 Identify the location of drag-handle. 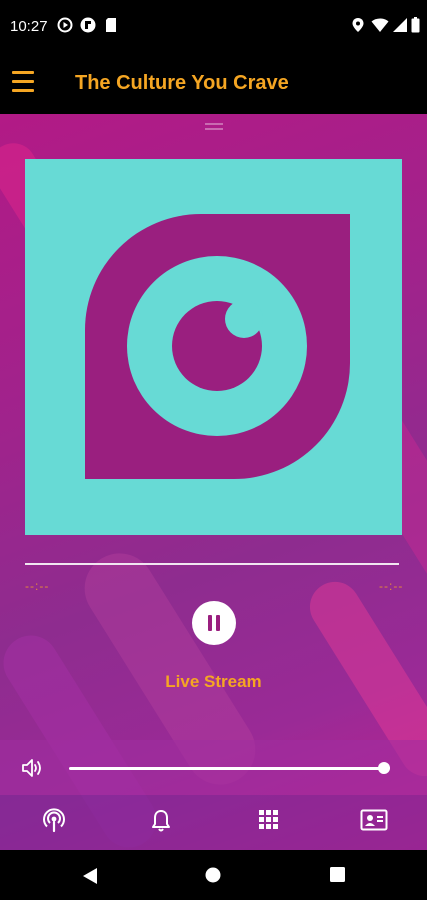
(214, 128).